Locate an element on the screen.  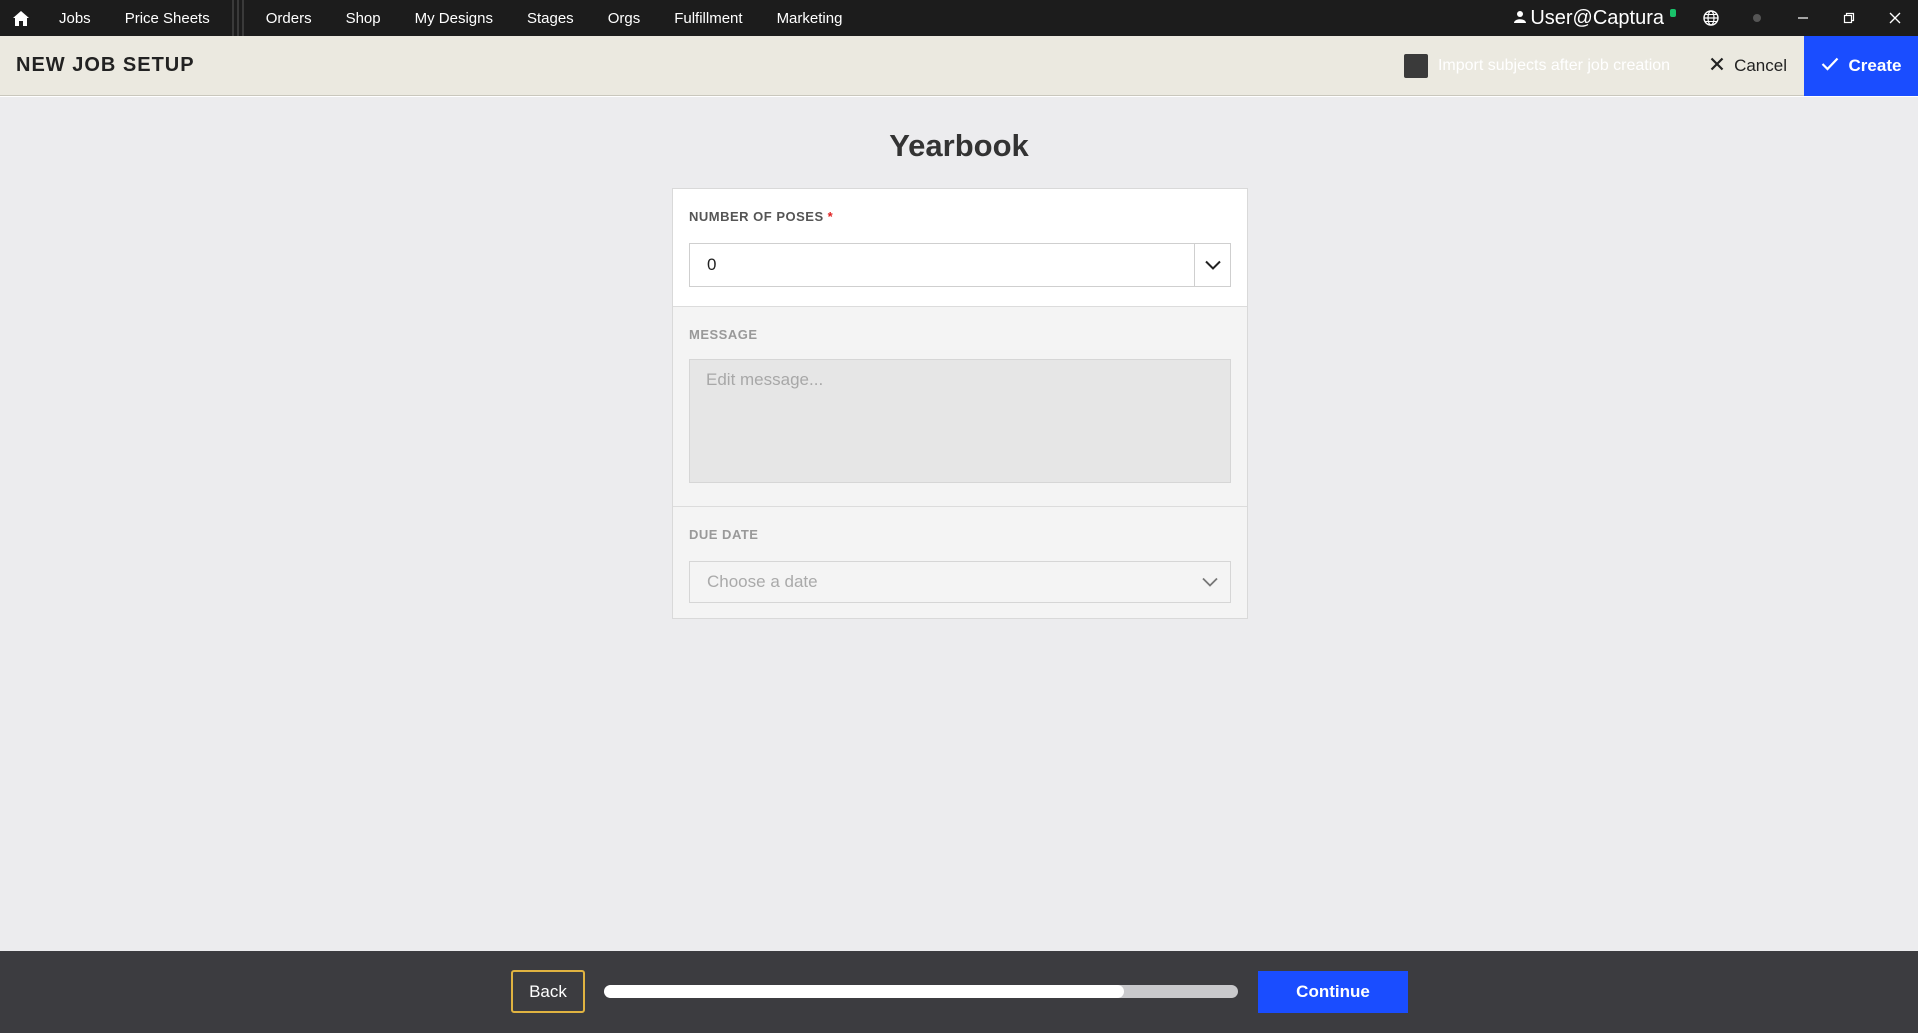
back-button: Back is located at coordinates (548, 991).